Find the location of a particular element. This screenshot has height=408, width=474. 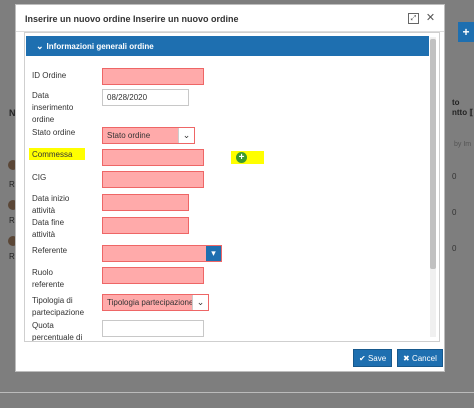

data-inserimento-label: Data inserimento ordine is located at coordinates (53, 107).